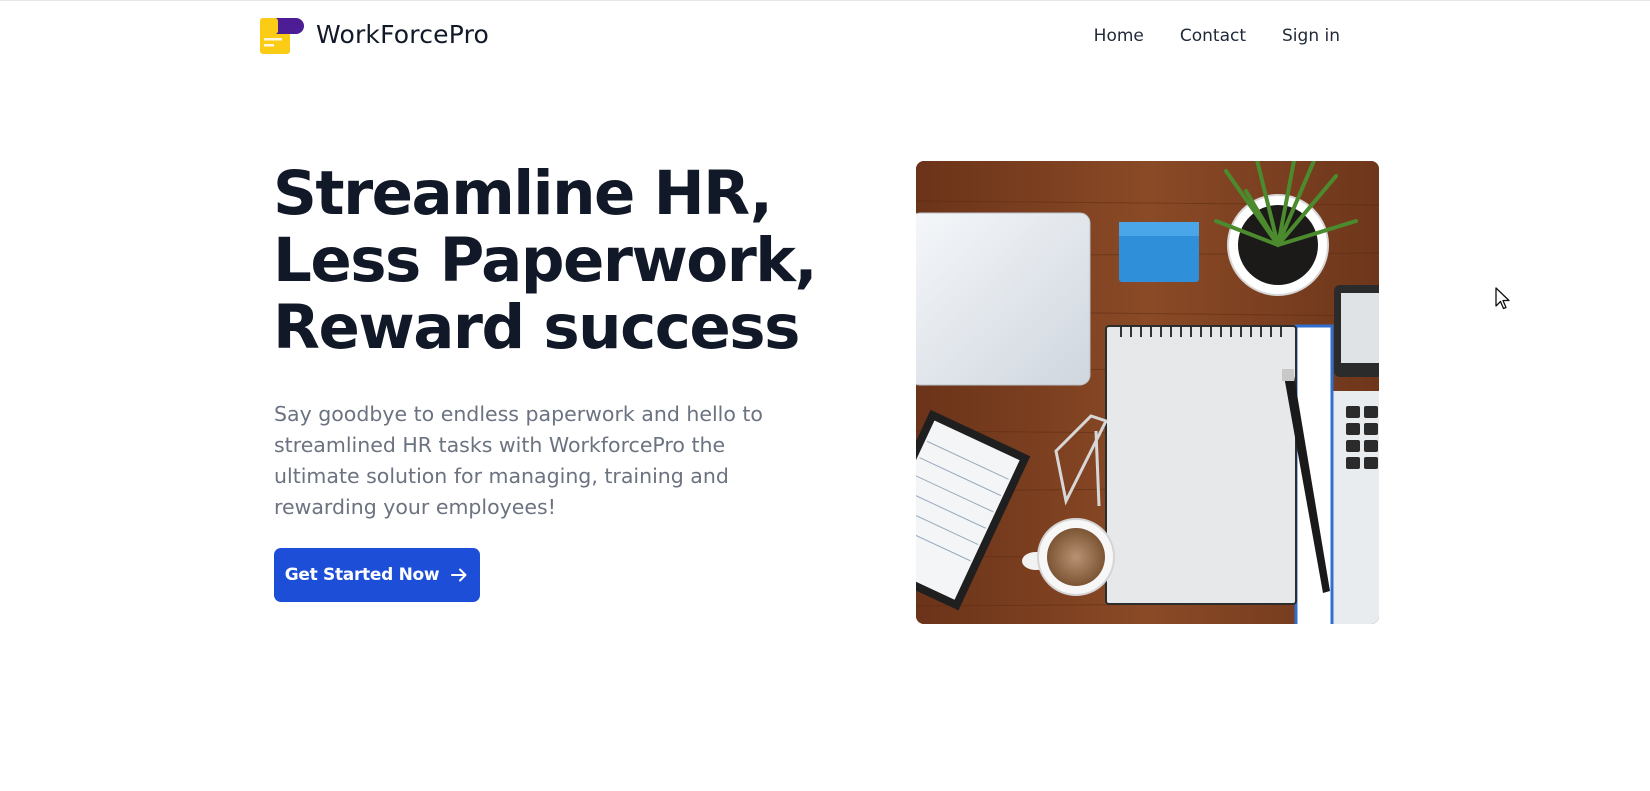 This screenshot has width=1650, height=791. What do you see at coordinates (545, 260) in the screenshot?
I see `hero-title-line-2: Less Paperwork,` at bounding box center [545, 260].